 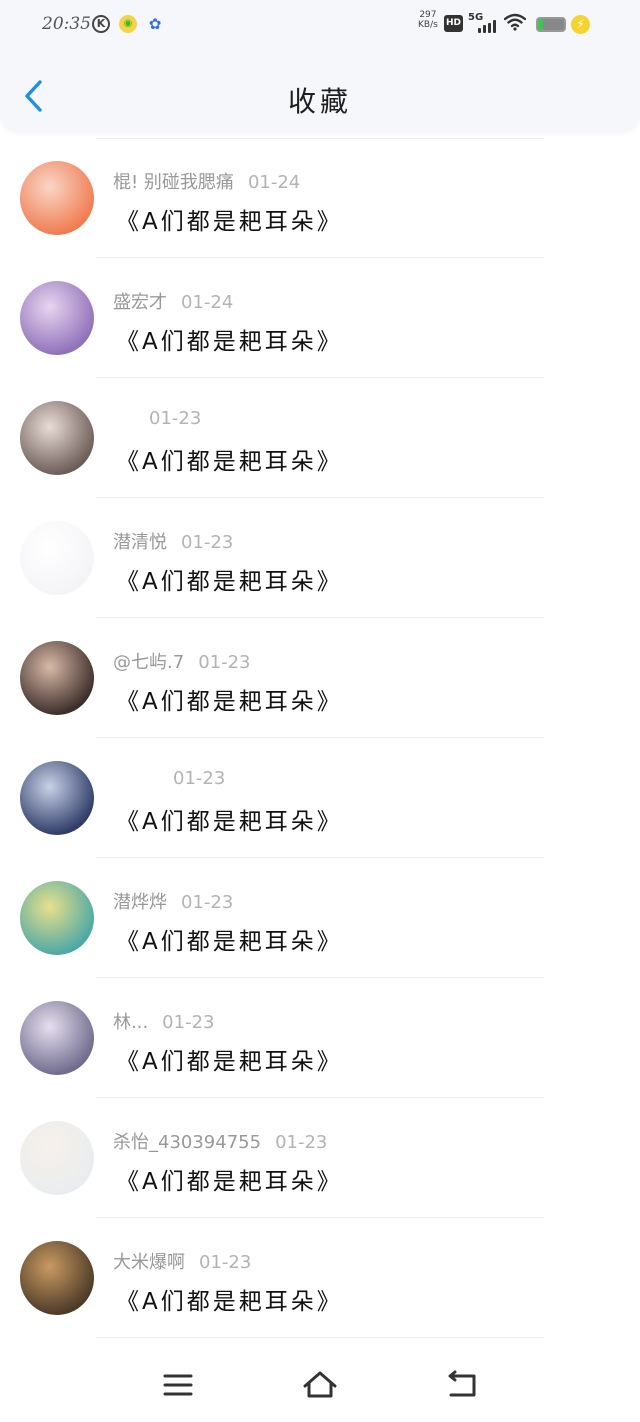 What do you see at coordinates (187, 1142) in the screenshot?
I see `username: 杀怡_430394755` at bounding box center [187, 1142].